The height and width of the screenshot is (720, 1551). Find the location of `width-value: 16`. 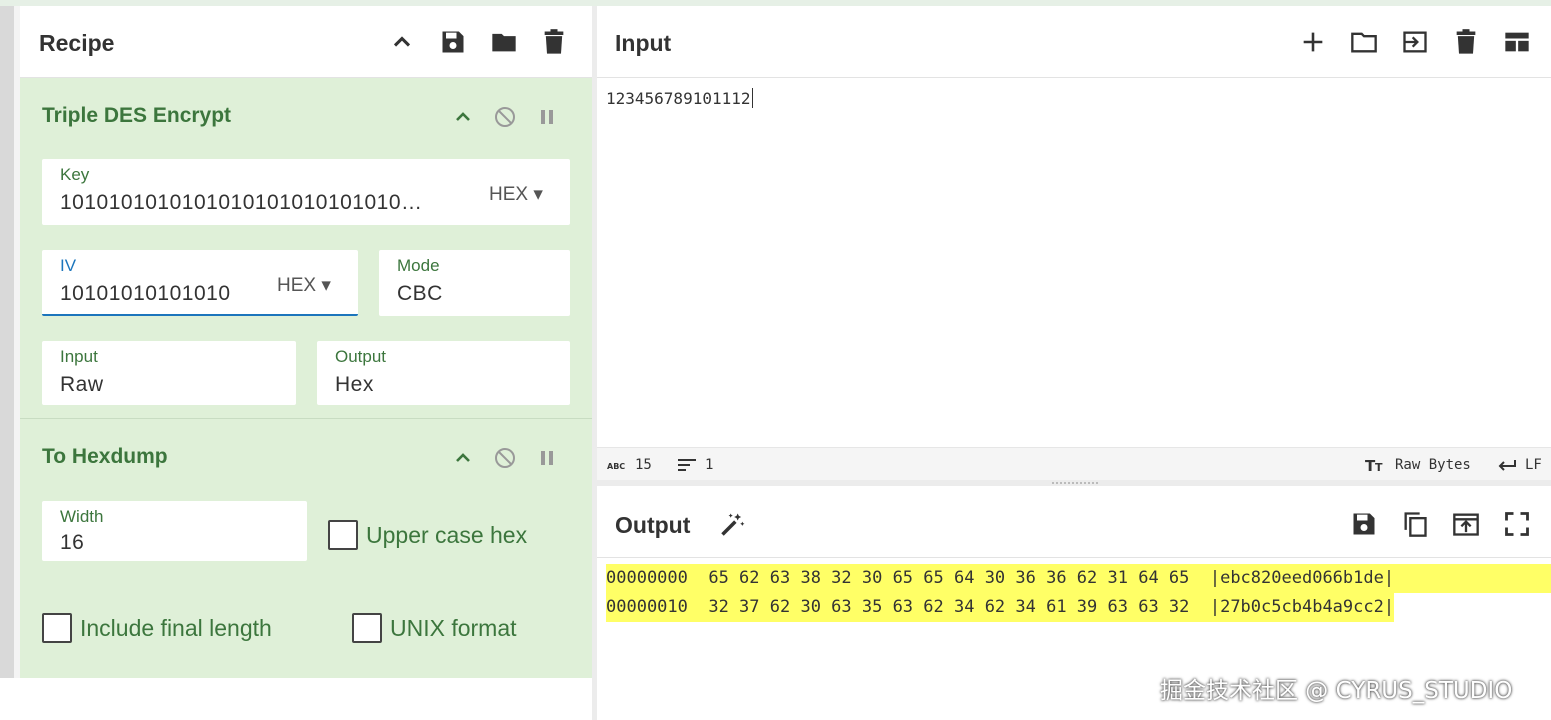

width-value: 16 is located at coordinates (72, 543).